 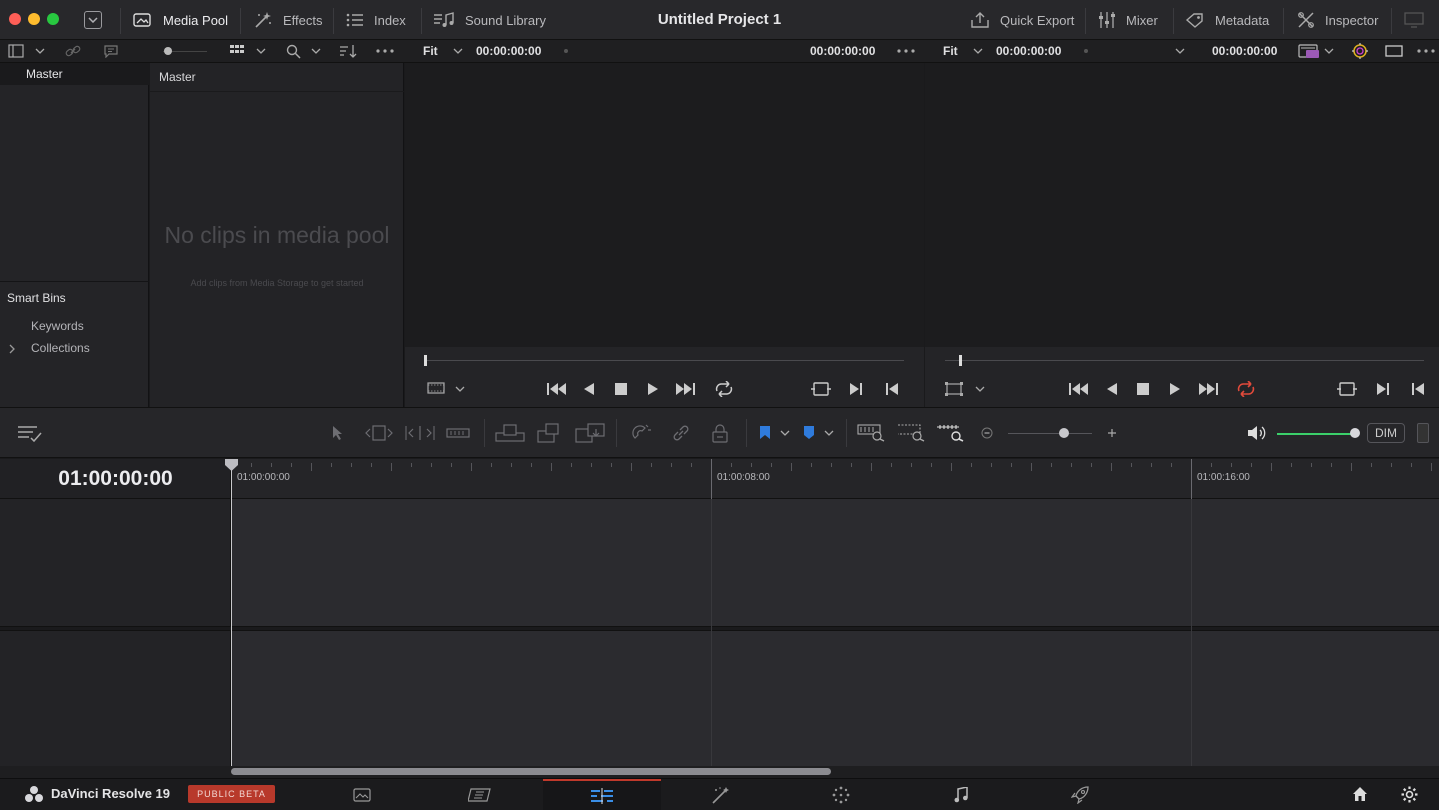 What do you see at coordinates (961, 794) in the screenshot?
I see `page-fairlight-button` at bounding box center [961, 794].